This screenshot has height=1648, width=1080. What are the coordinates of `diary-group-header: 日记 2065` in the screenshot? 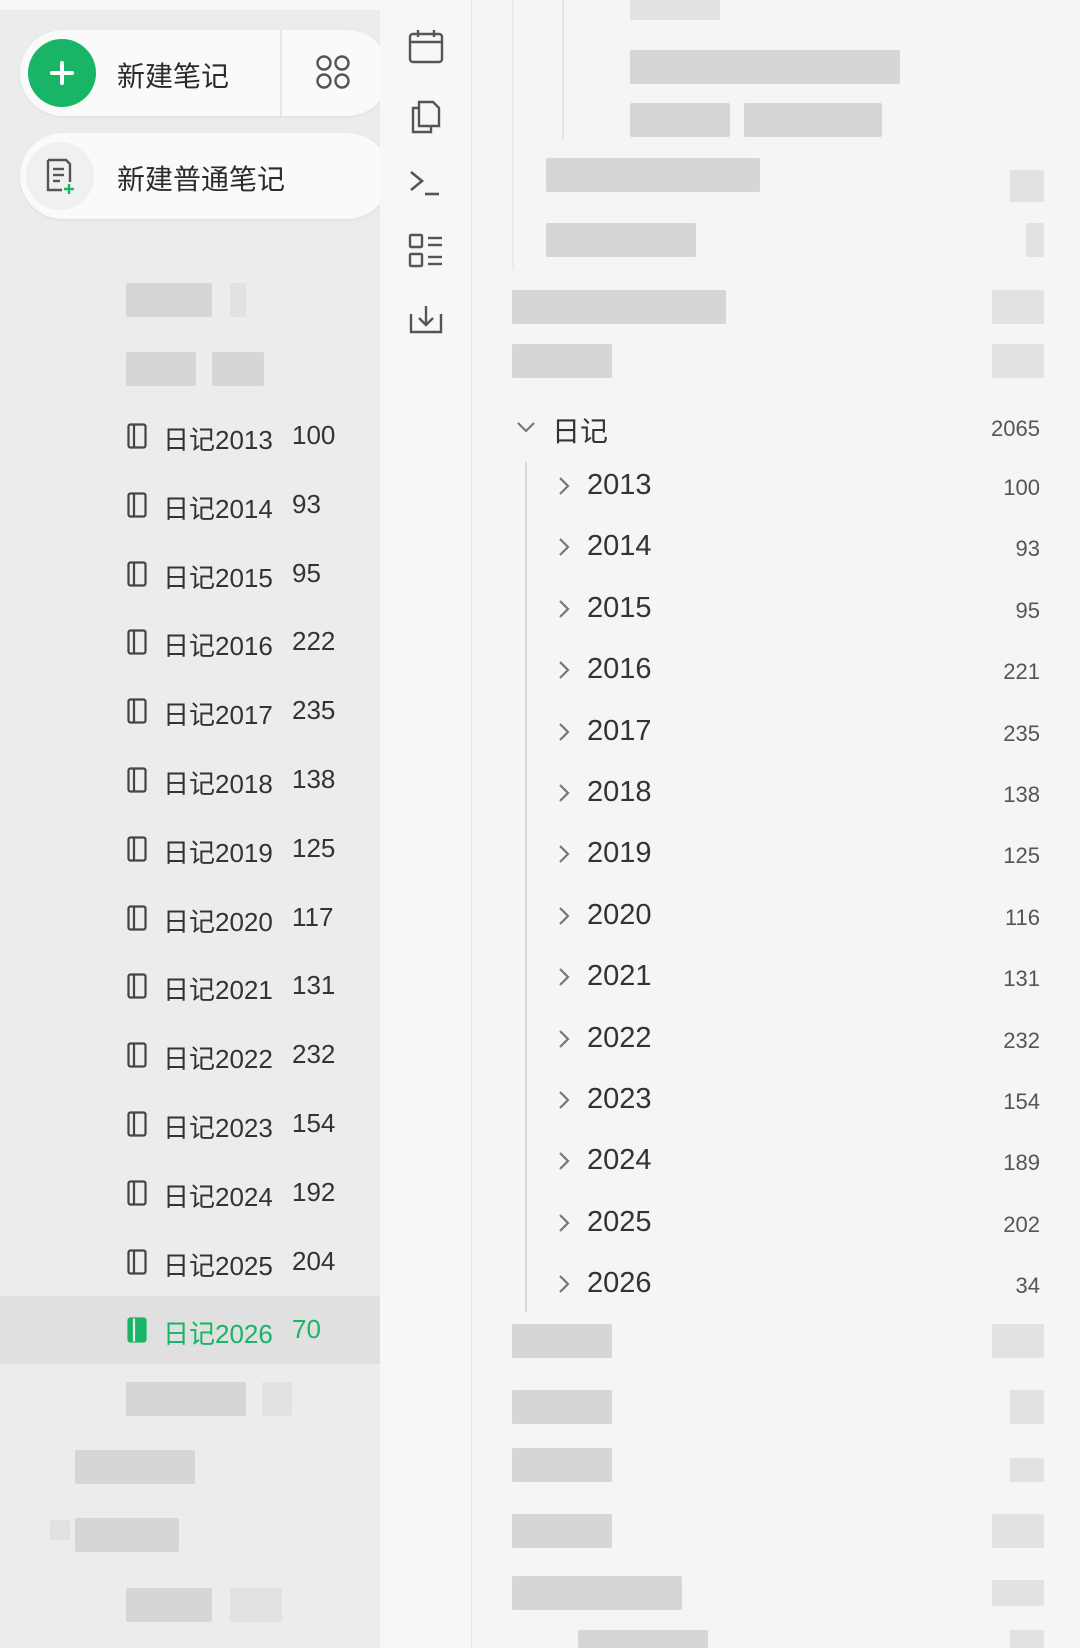 It's located at (776, 427).